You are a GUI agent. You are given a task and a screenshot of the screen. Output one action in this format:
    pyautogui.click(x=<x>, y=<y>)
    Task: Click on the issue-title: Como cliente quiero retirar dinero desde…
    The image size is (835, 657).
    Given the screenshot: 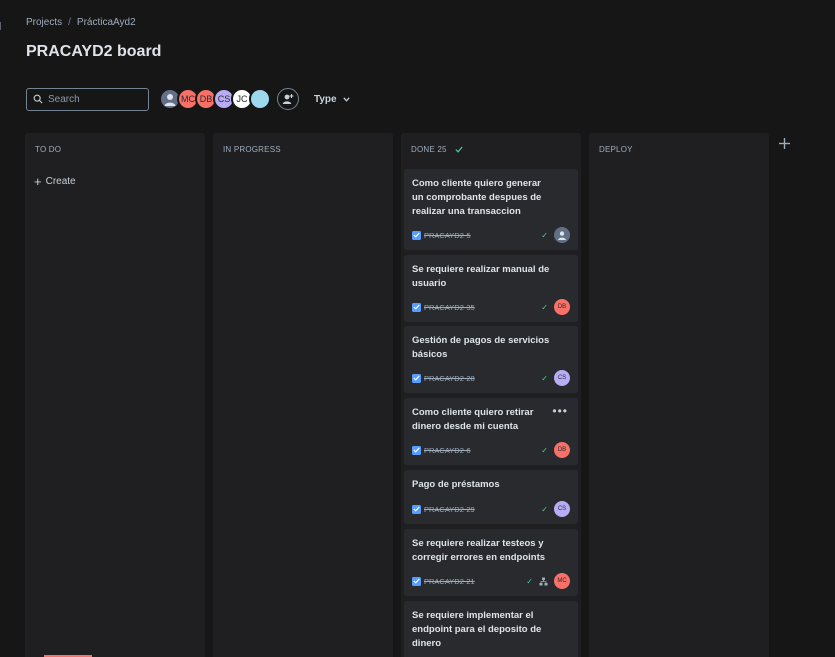 What is the action you would take?
    pyautogui.click(x=473, y=419)
    